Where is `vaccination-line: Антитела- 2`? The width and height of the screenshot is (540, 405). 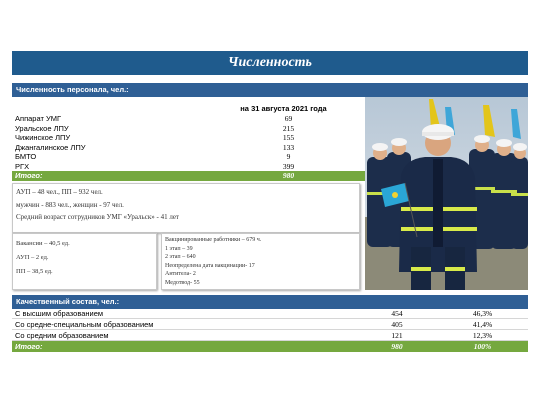 vaccination-line: Антитела- 2 is located at coordinates (180, 274).